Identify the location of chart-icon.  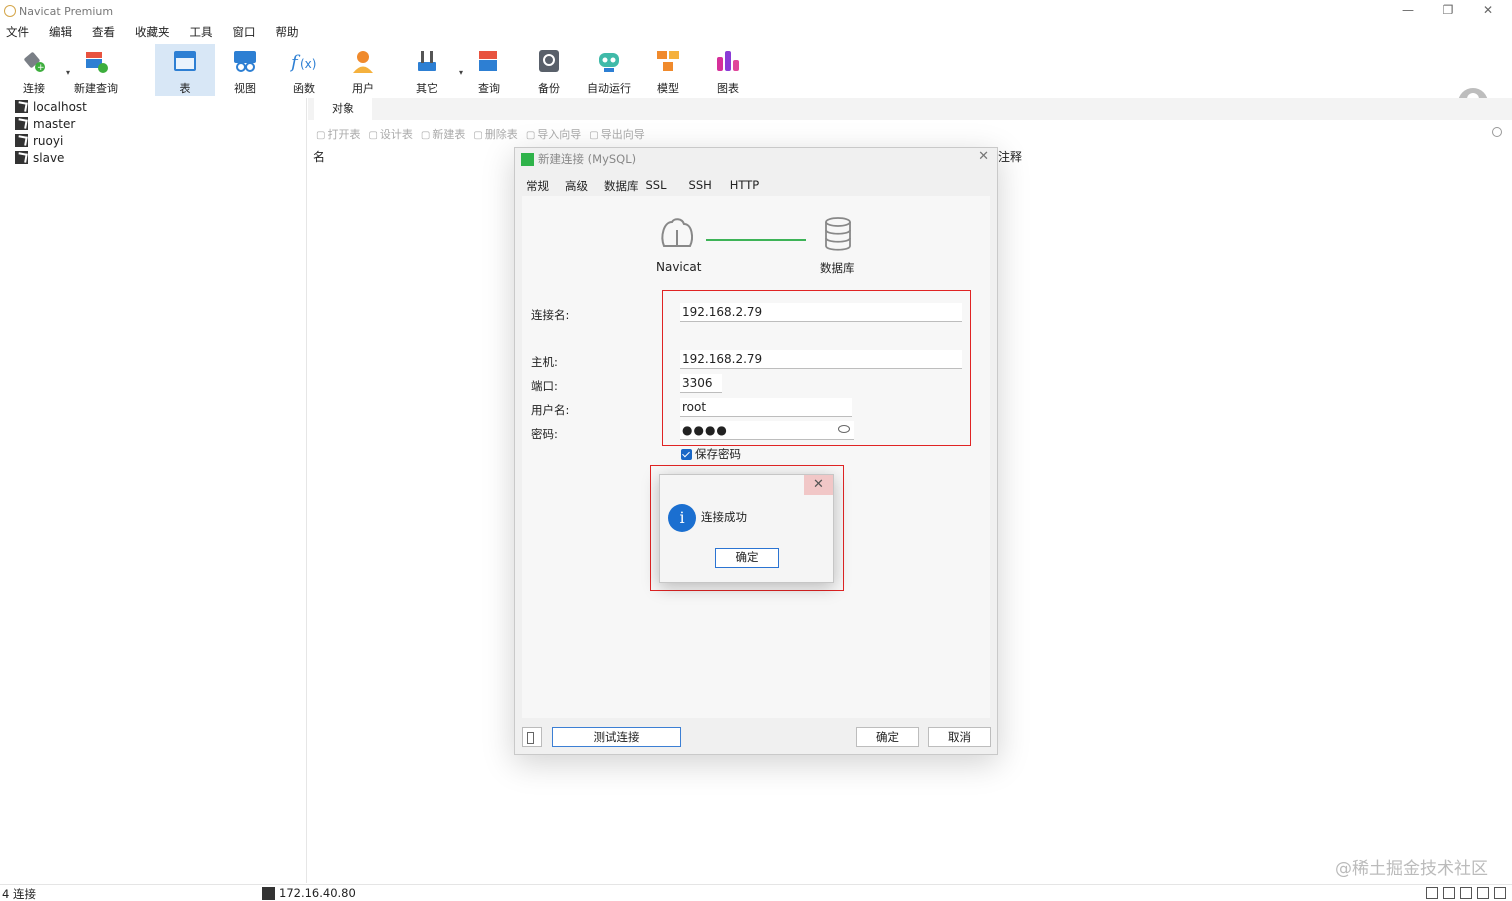
(728, 61).